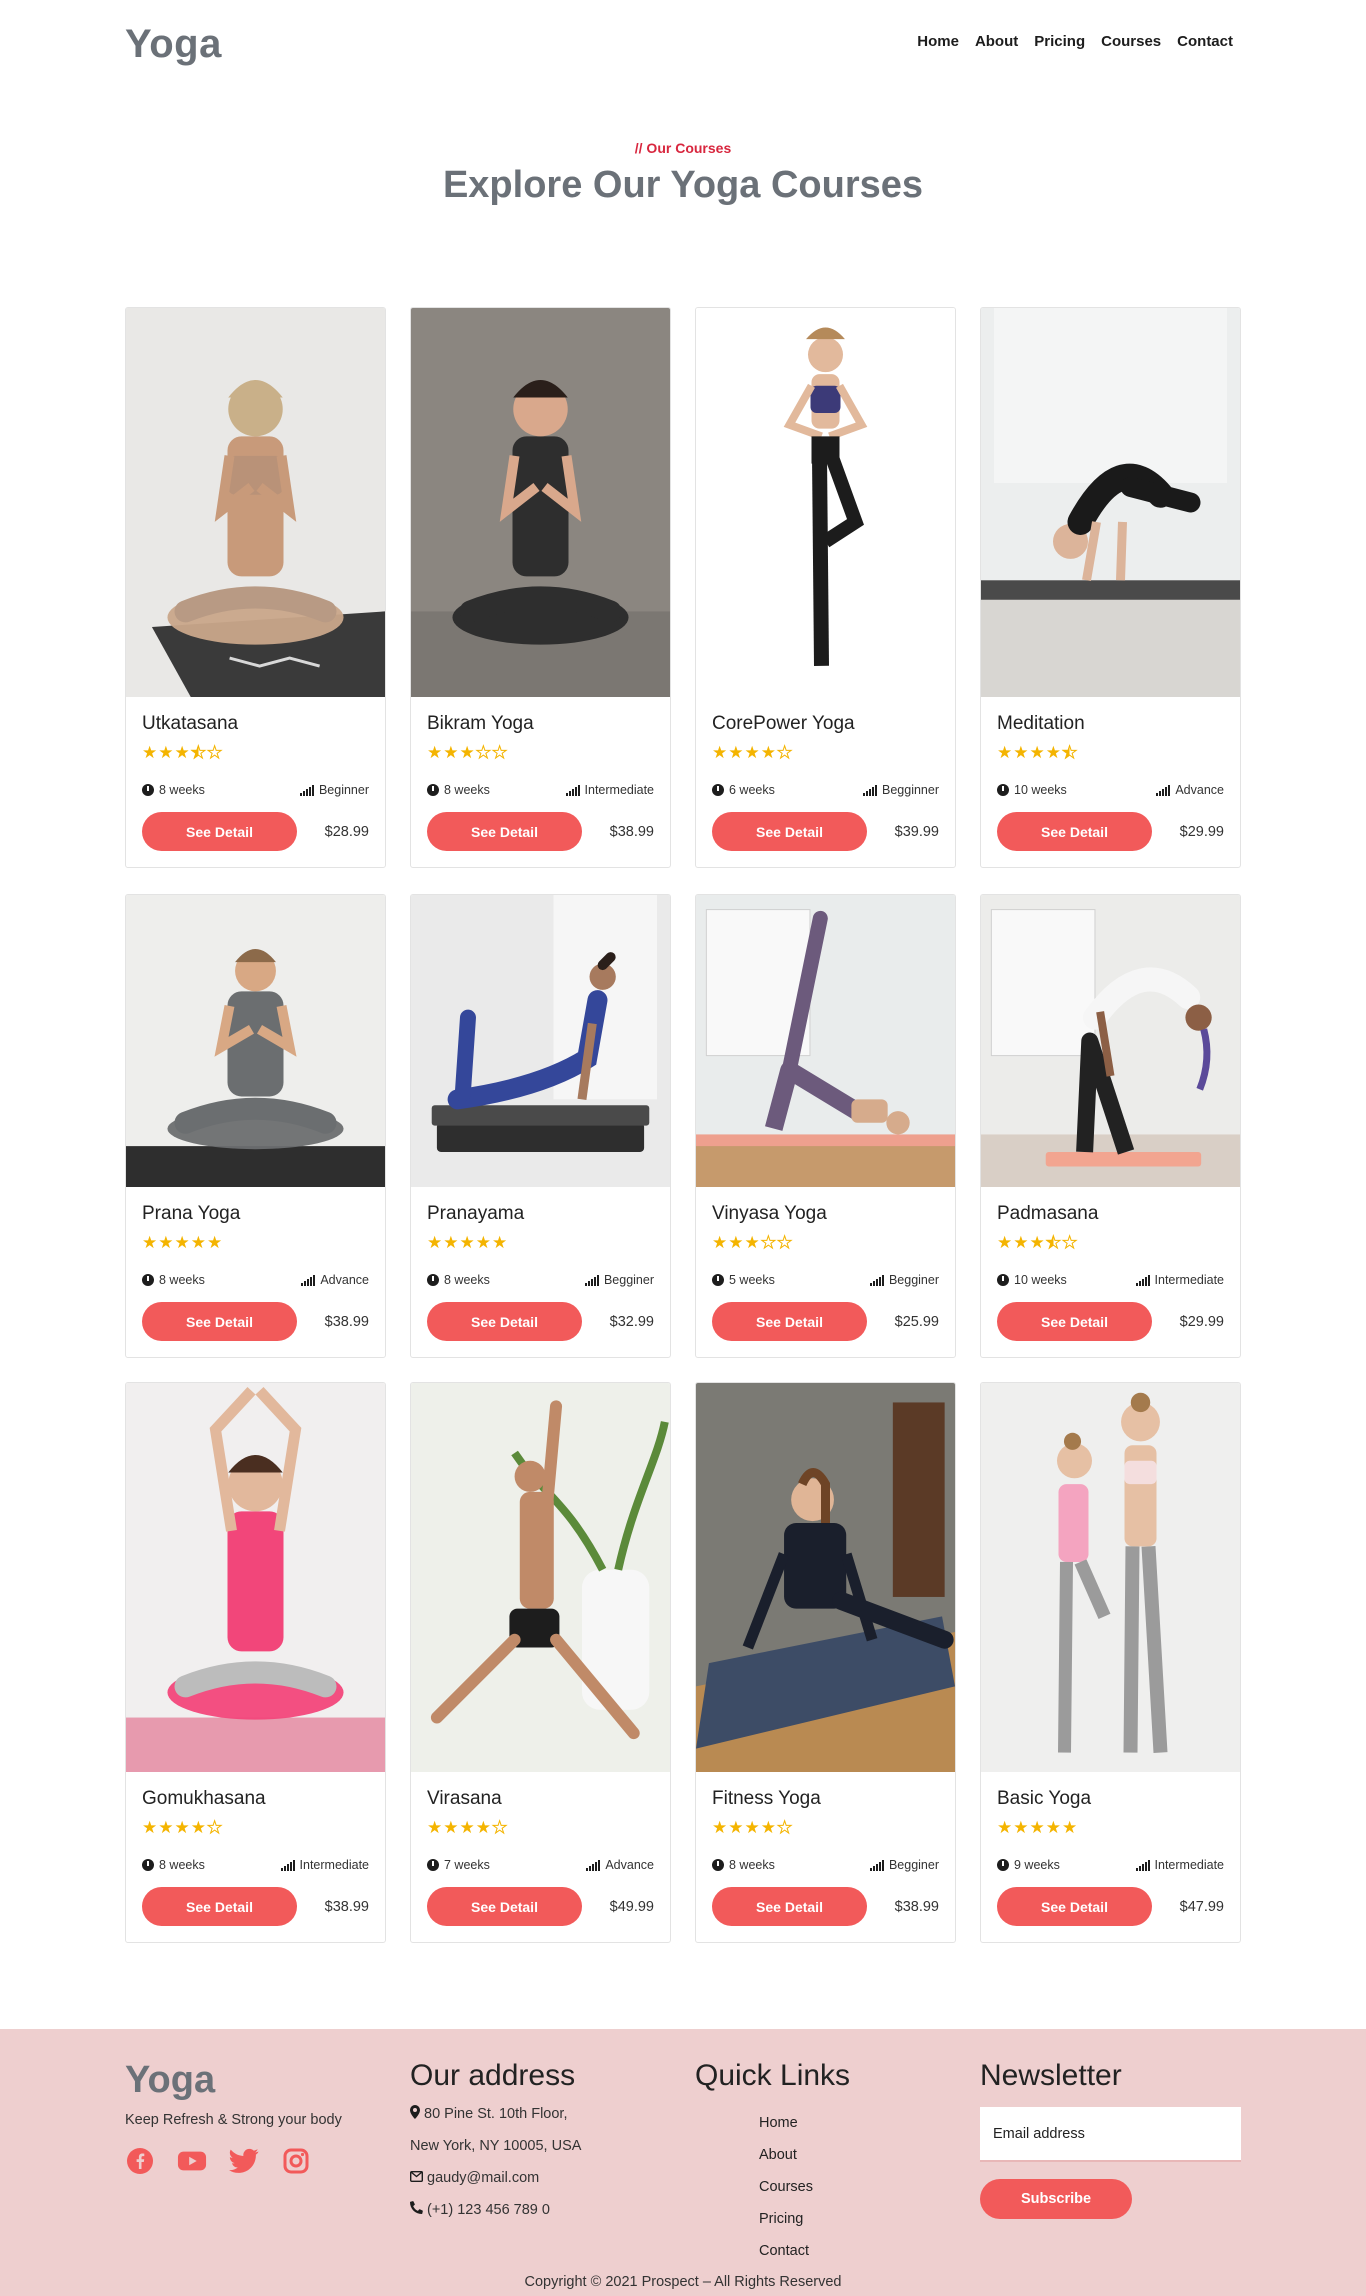 The width and height of the screenshot is (1366, 2296). What do you see at coordinates (192, 2161) in the screenshot?
I see `youtube-icon` at bounding box center [192, 2161].